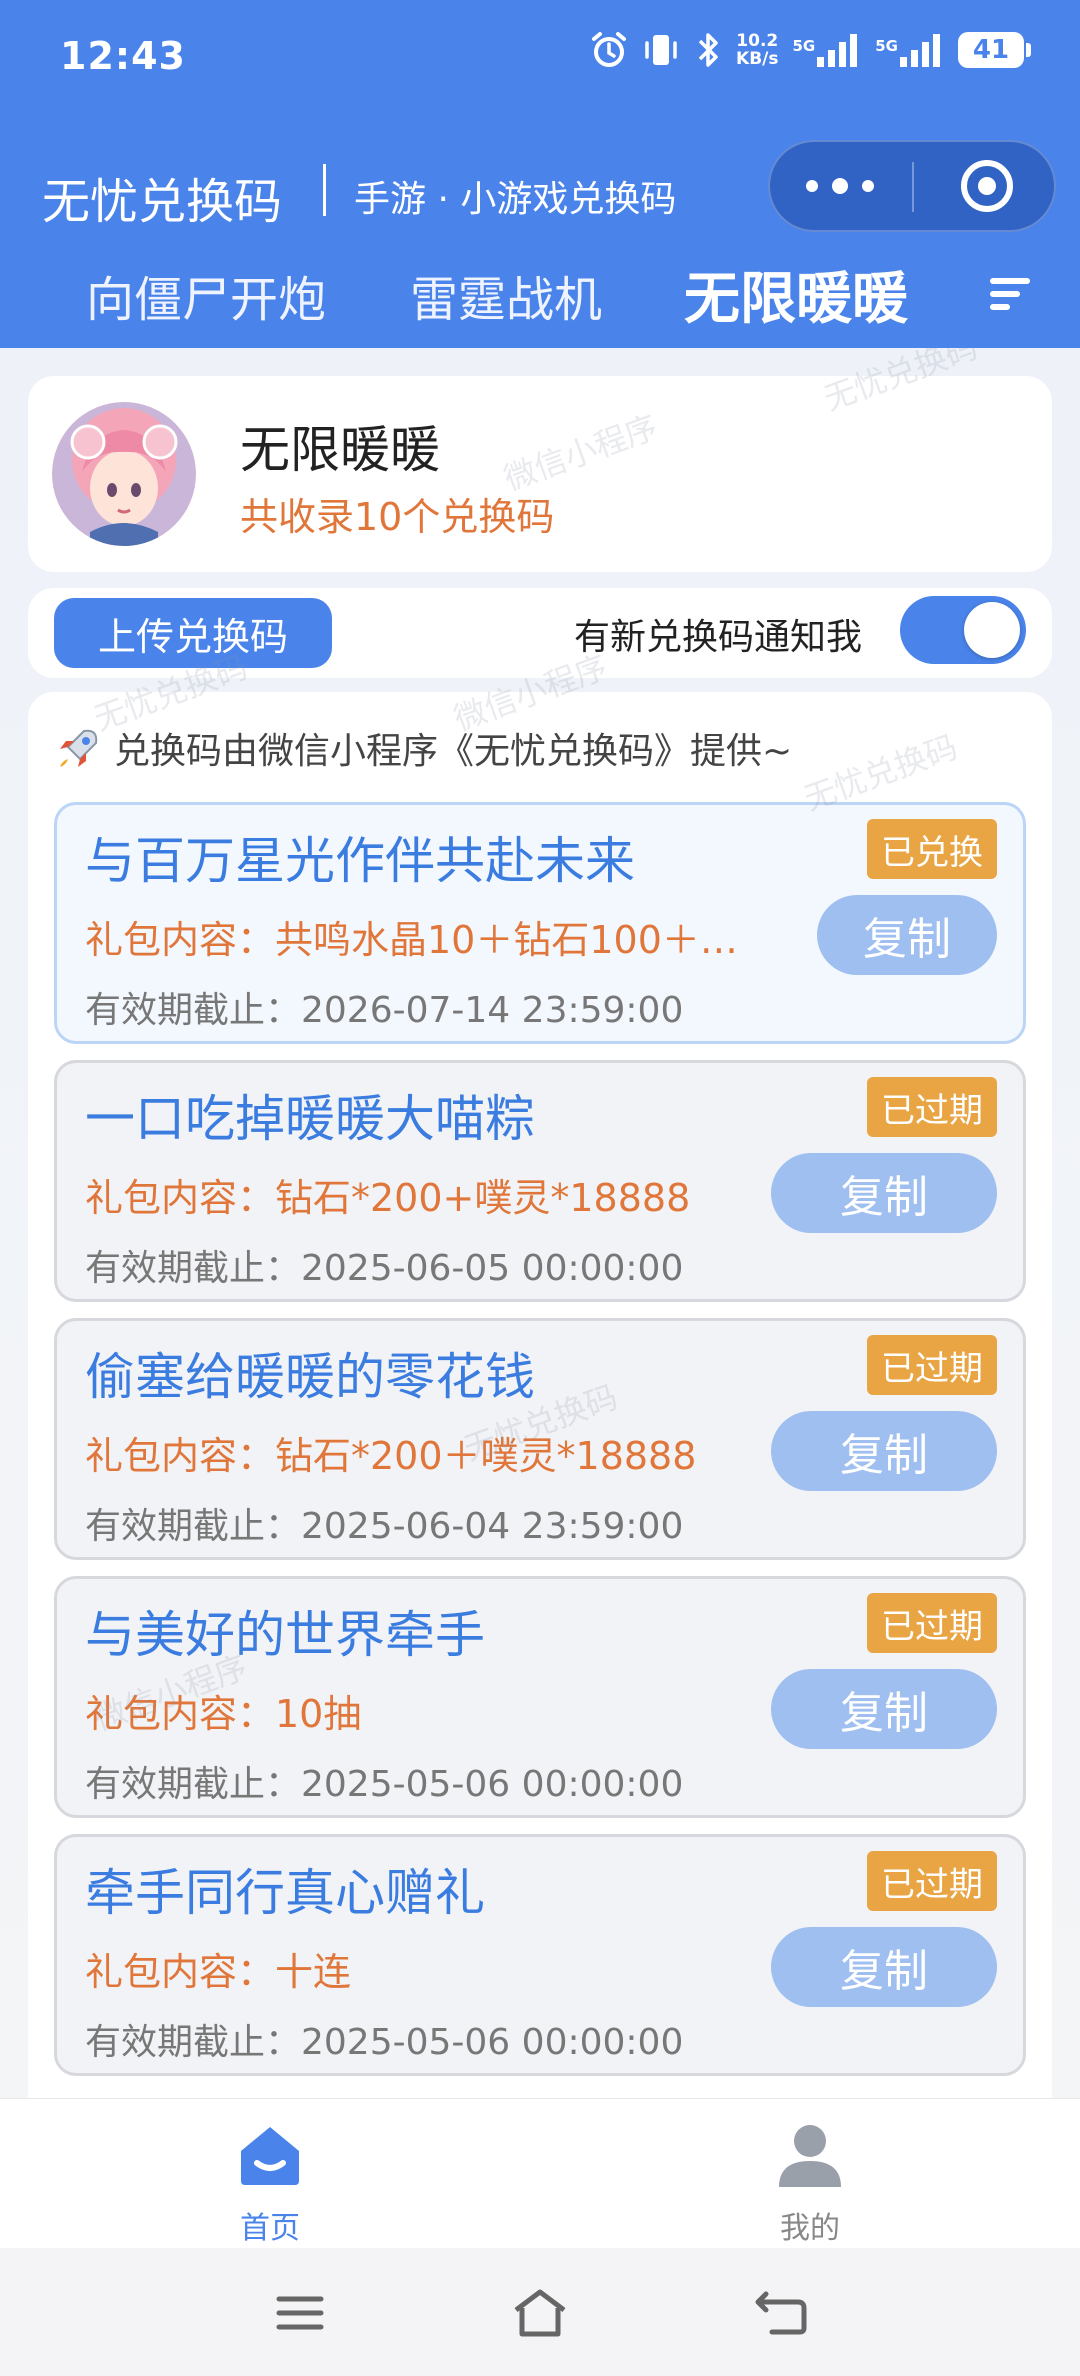 This screenshot has height=2376, width=1080. I want to click on title-row: 无忧兑换码 手游 · 小游戏兑换码, so click(540, 190).